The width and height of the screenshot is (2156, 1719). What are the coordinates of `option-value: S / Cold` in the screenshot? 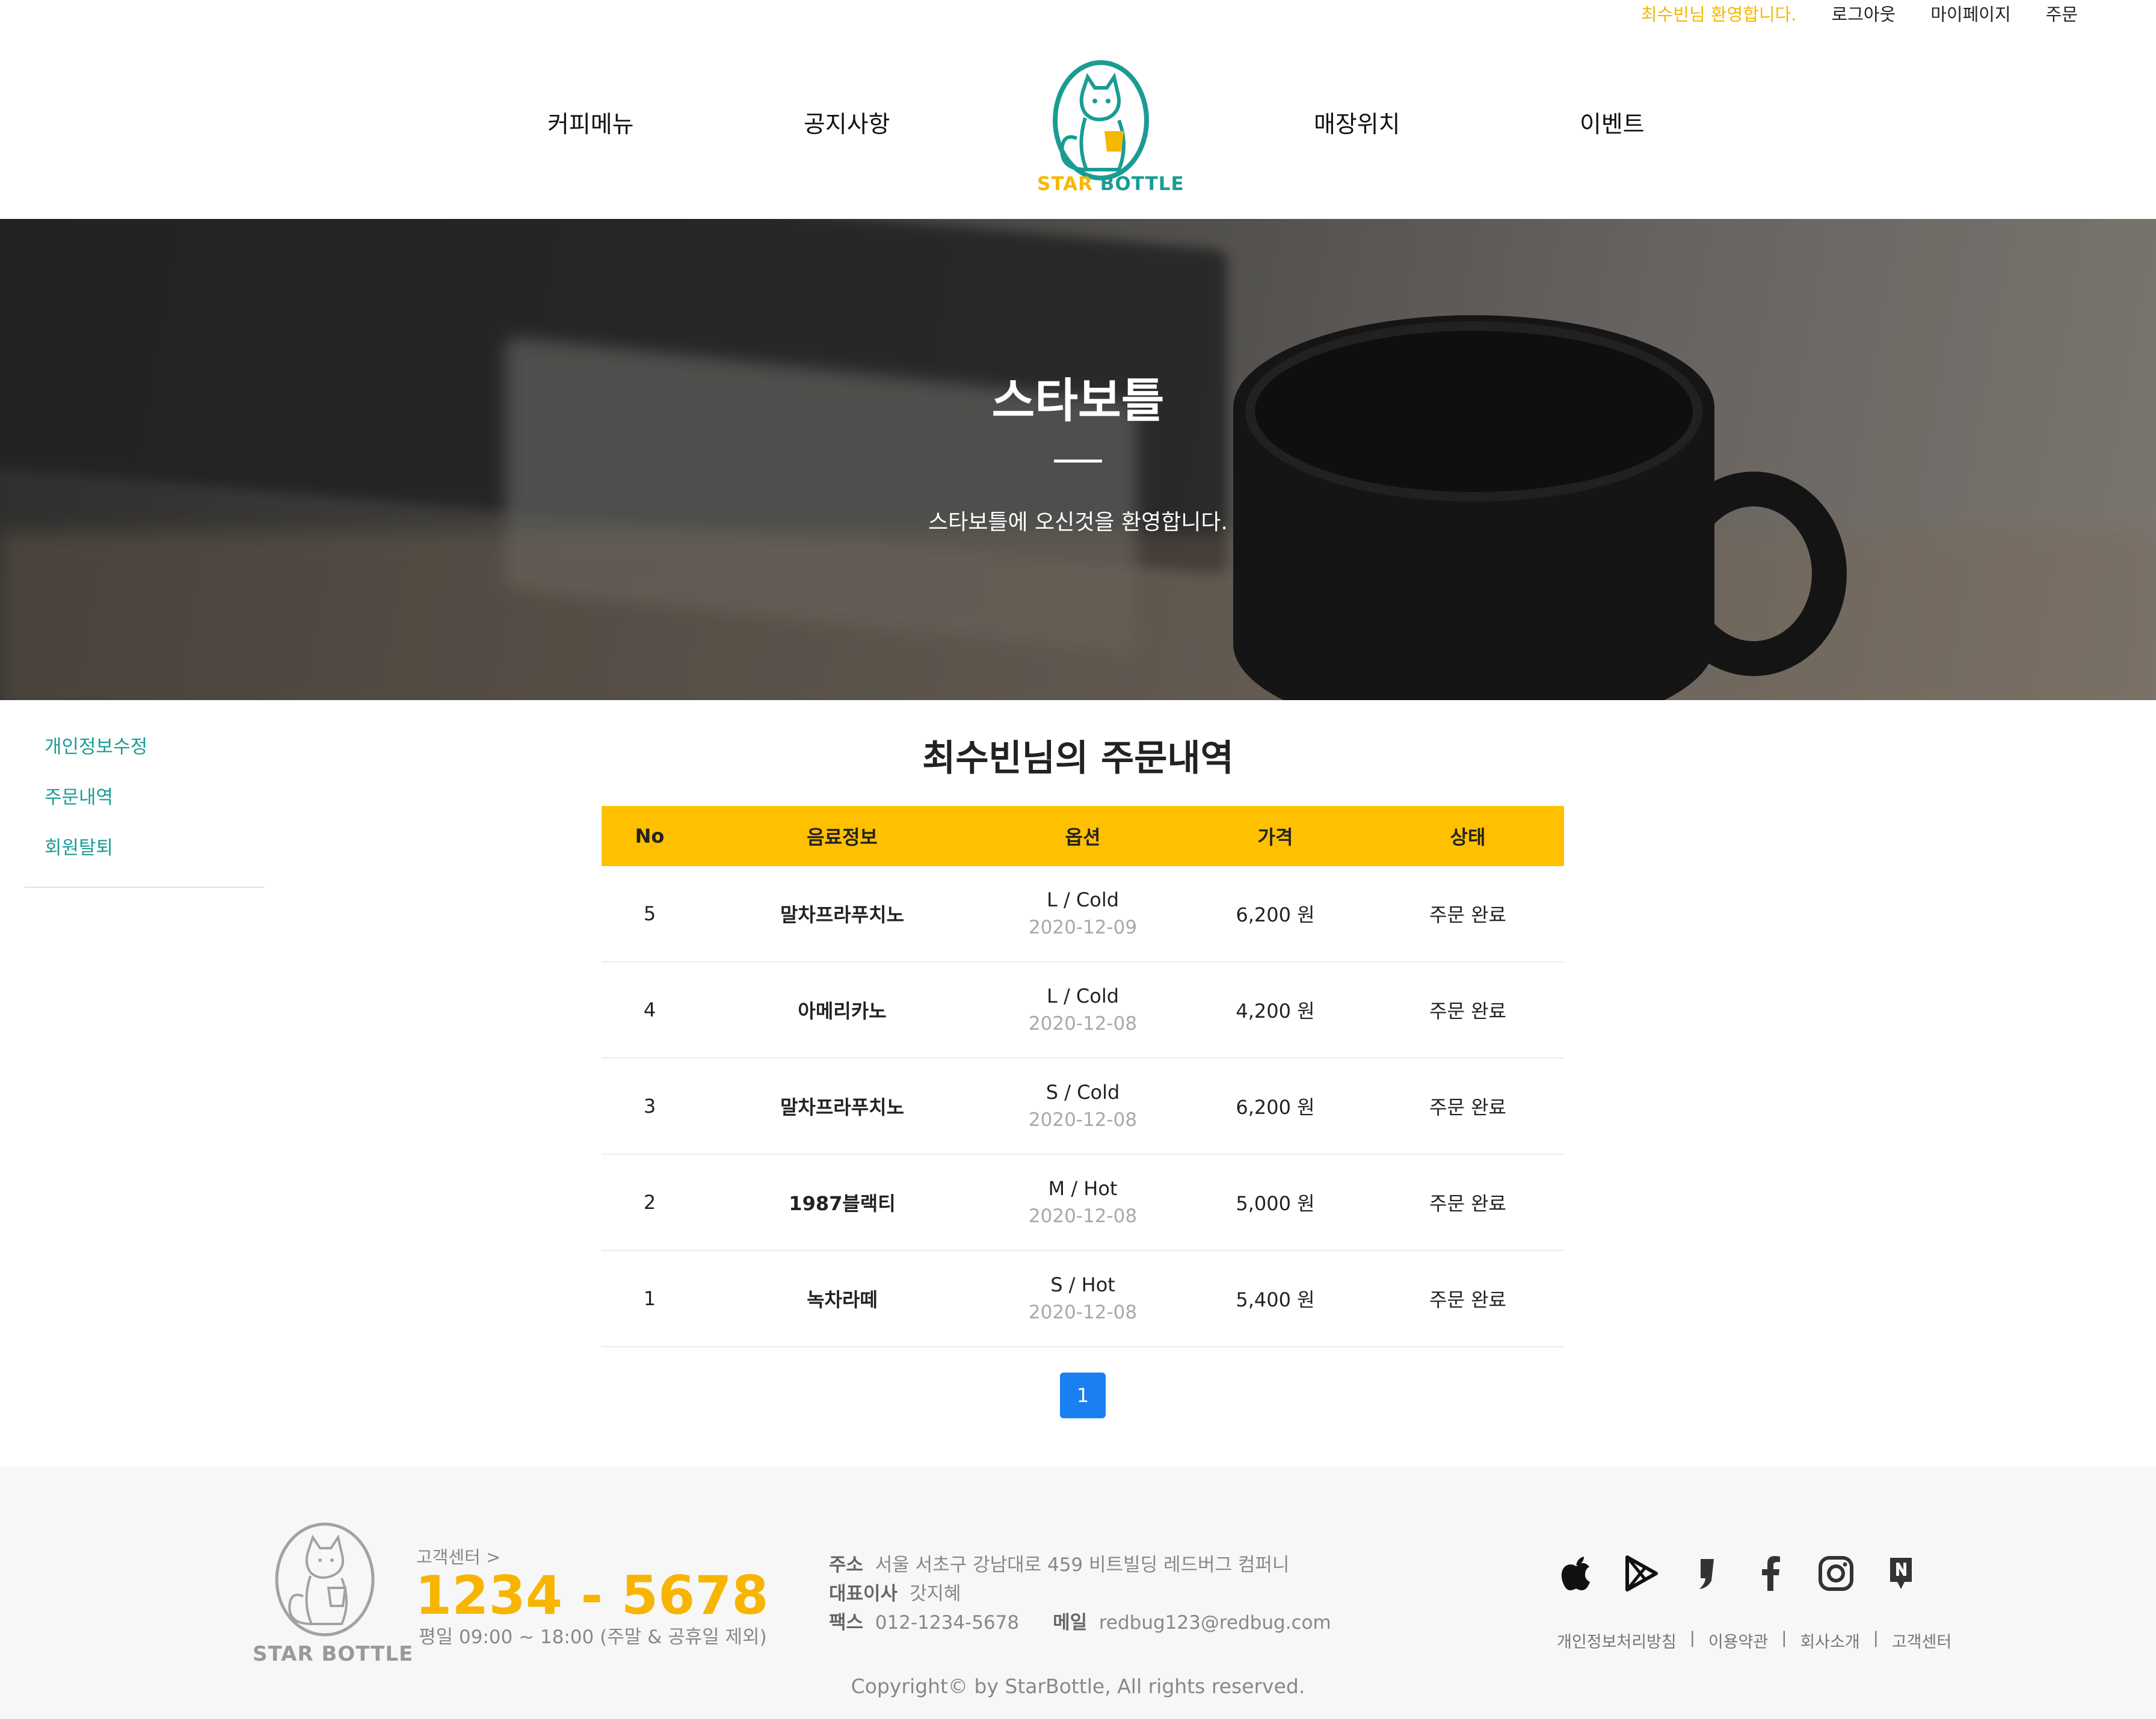 It's located at (1083, 1092).